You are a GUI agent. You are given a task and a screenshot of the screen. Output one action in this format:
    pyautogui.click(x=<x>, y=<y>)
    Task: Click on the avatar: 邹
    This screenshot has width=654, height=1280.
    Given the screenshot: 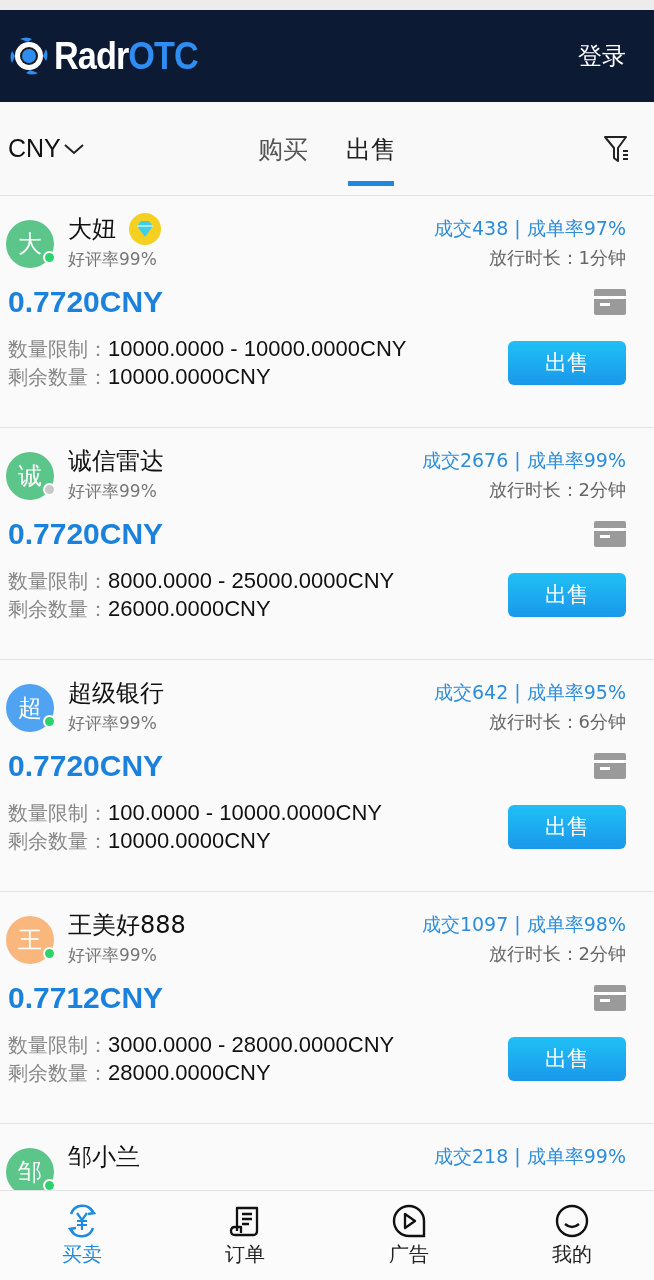 What is the action you would take?
    pyautogui.click(x=30, y=1169)
    